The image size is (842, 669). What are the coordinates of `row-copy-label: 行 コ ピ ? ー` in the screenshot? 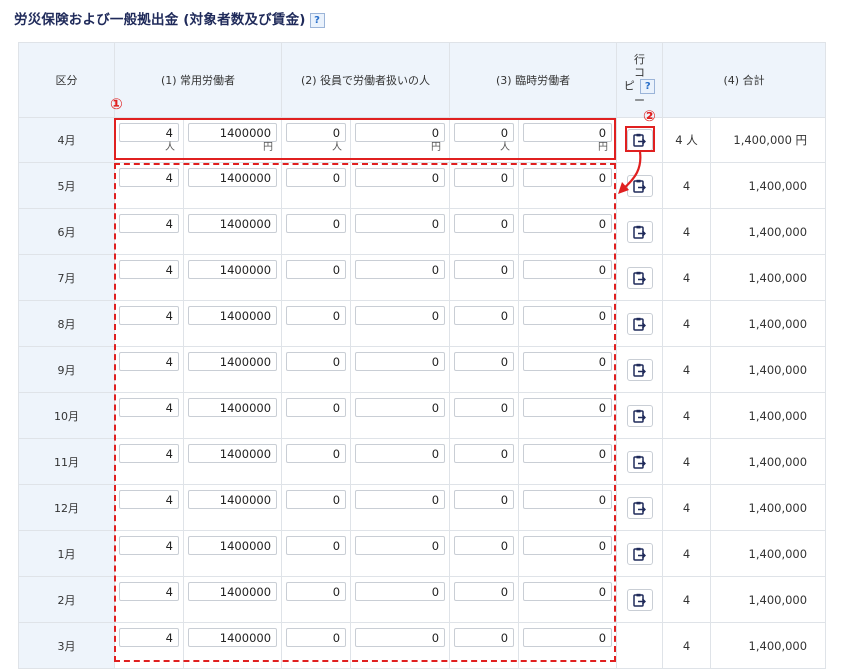 It's located at (640, 80).